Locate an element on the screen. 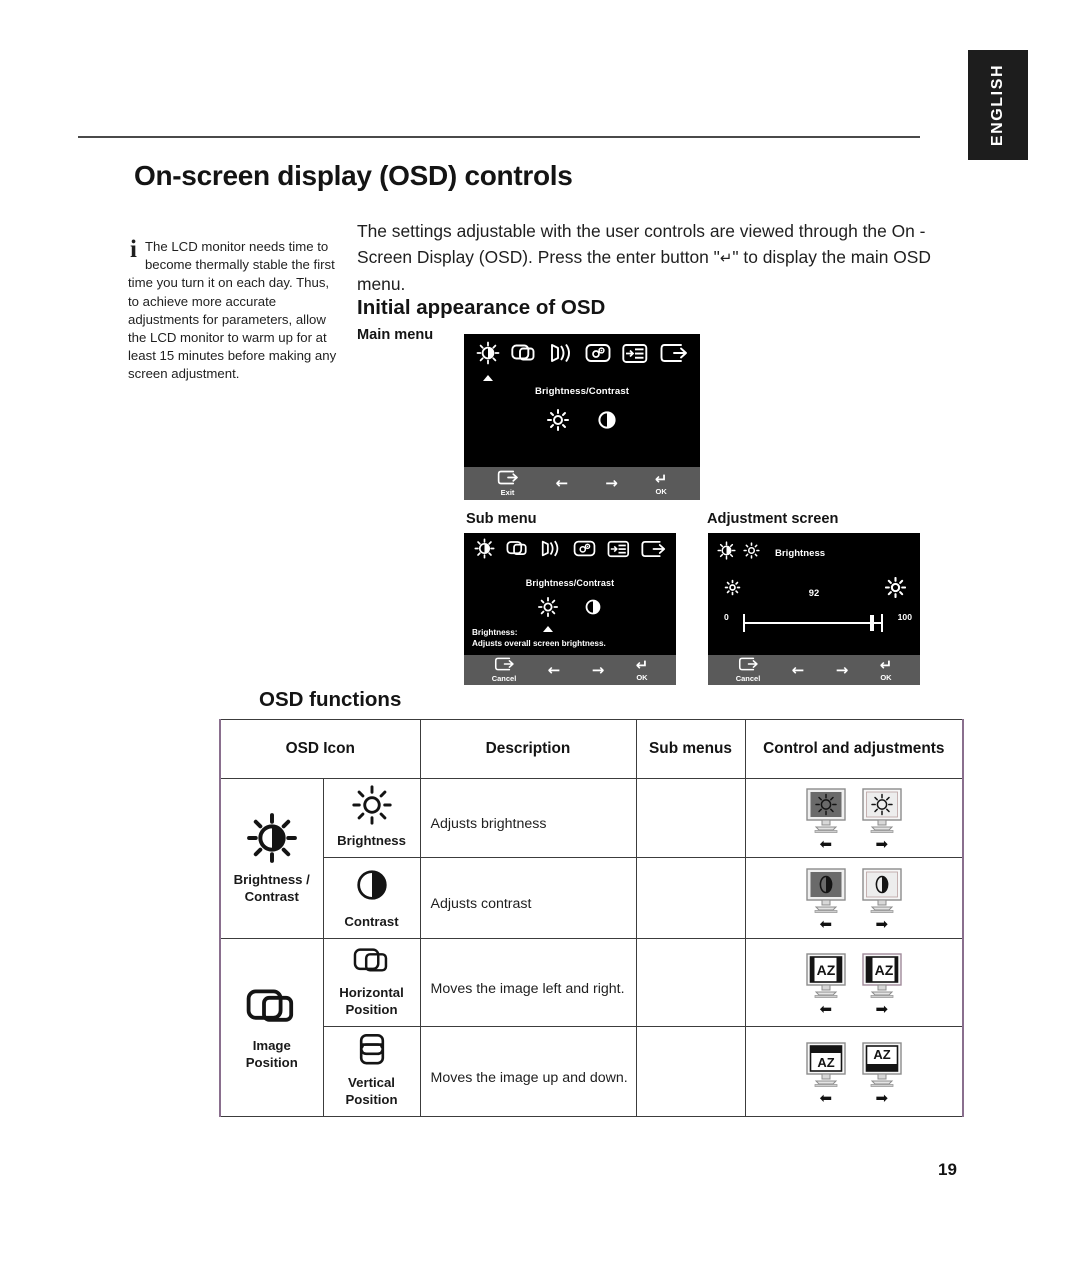 The width and height of the screenshot is (1080, 1285). main-menu-caption: Main menu is located at coordinates (395, 335).